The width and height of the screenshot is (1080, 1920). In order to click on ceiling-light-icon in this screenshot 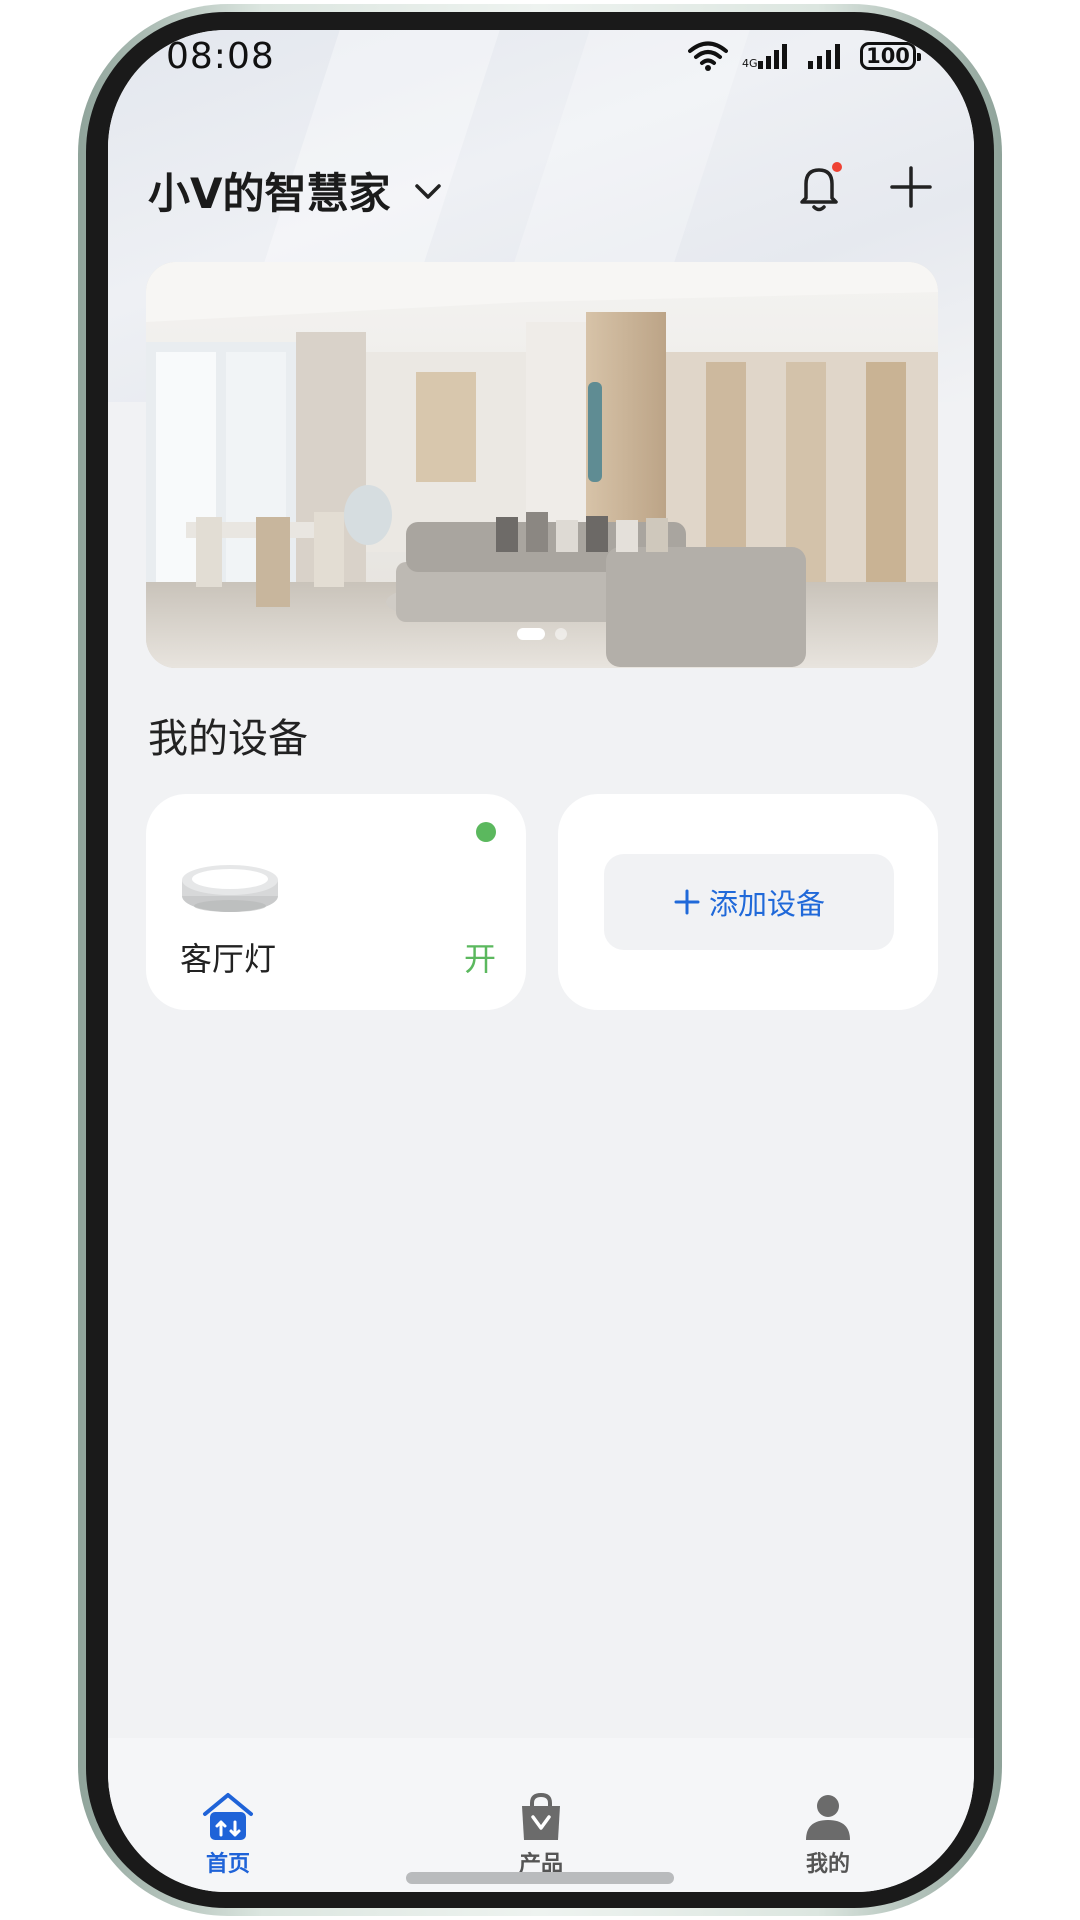, I will do `click(230, 888)`.